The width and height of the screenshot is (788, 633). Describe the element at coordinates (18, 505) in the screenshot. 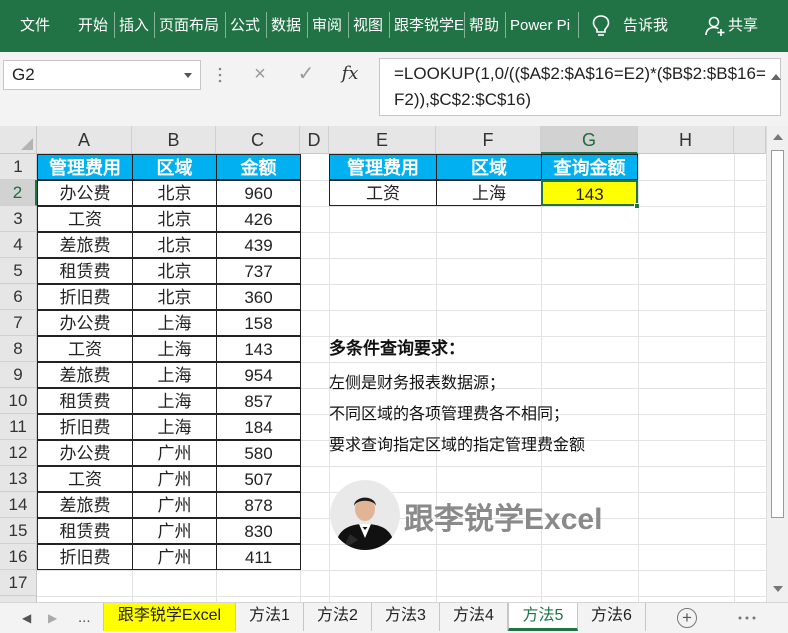

I see `row-header-14: 14` at that location.